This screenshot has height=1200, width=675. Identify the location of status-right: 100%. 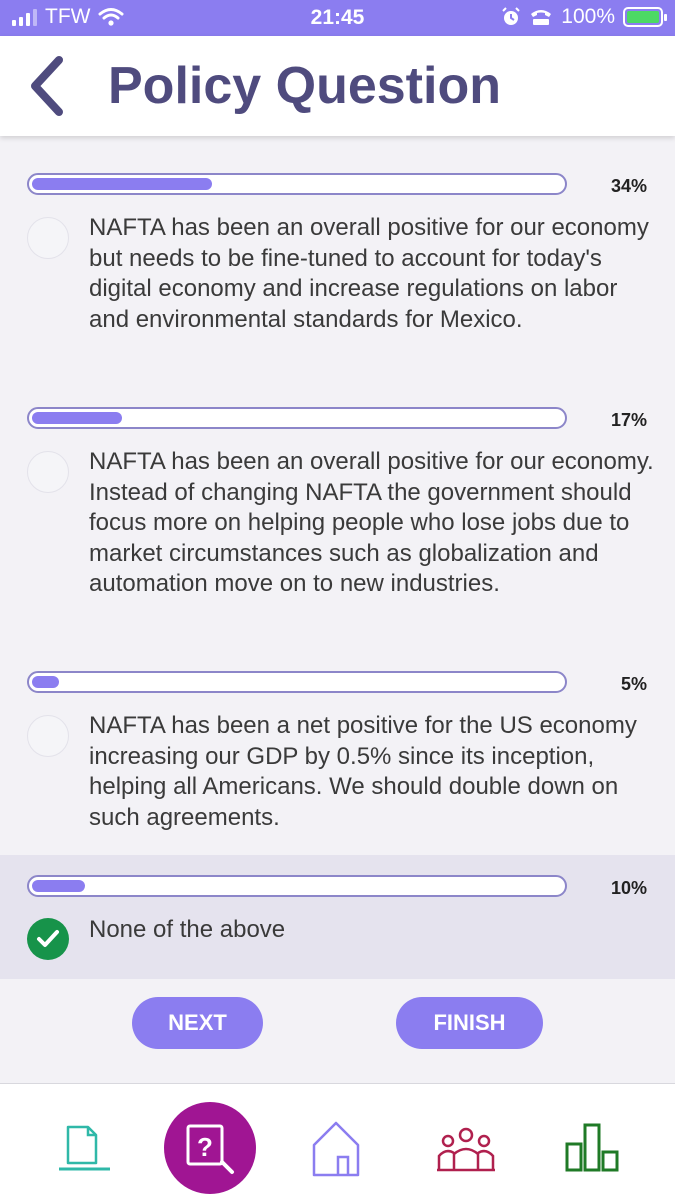
(584, 17).